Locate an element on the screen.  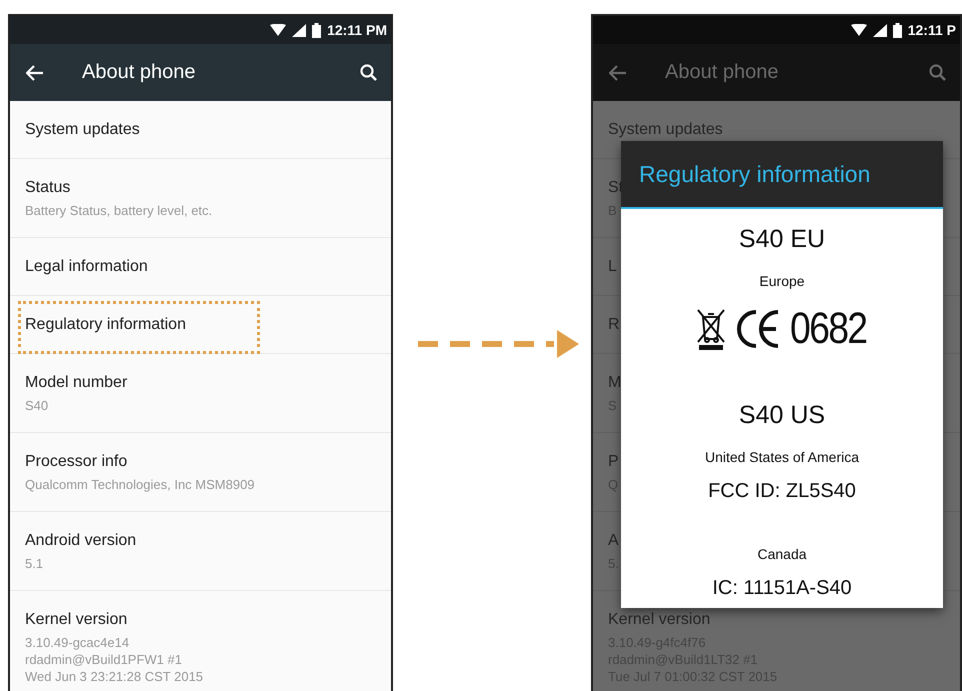
item-title: Status is located at coordinates (47, 188).